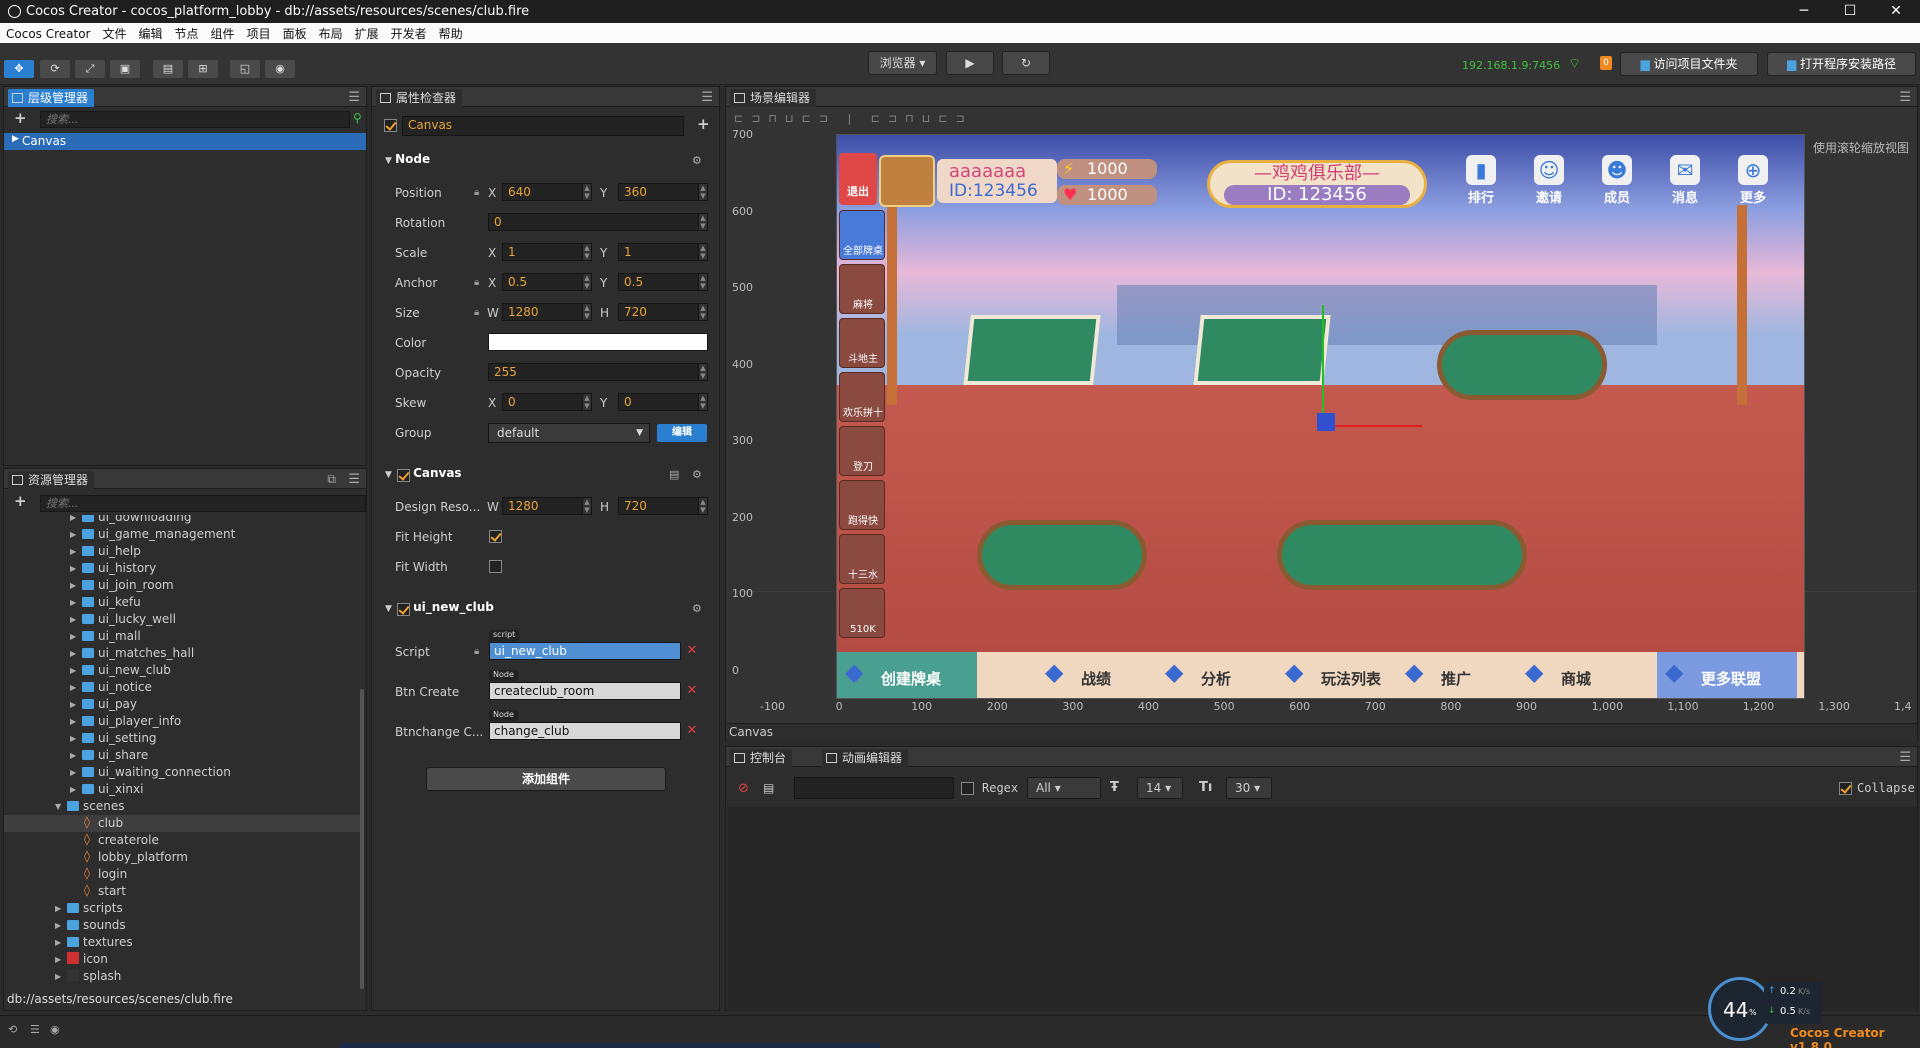 The width and height of the screenshot is (1920, 1048). Describe the element at coordinates (598, 342) in the screenshot. I see `color-swatch` at that location.